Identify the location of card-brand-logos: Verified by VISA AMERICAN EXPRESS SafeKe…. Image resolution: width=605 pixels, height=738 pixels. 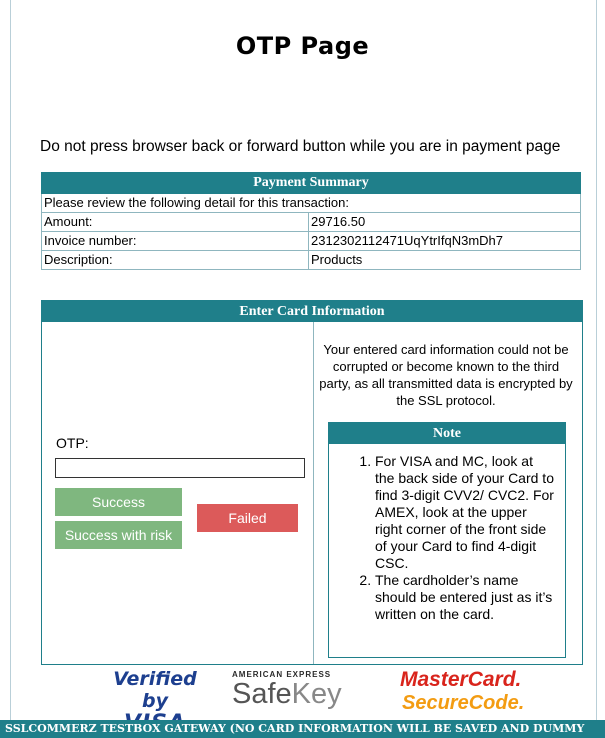
(302, 702).